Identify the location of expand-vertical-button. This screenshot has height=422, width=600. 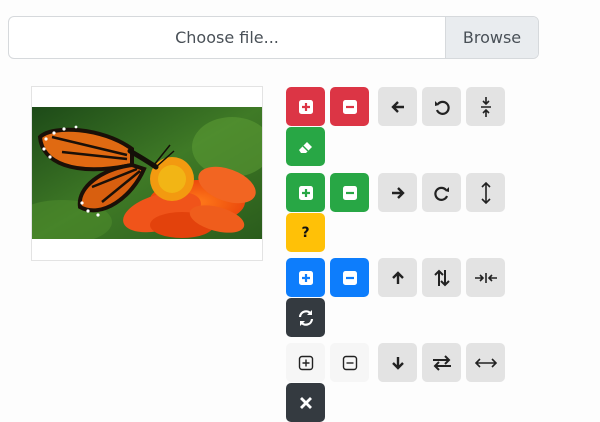
(485, 192).